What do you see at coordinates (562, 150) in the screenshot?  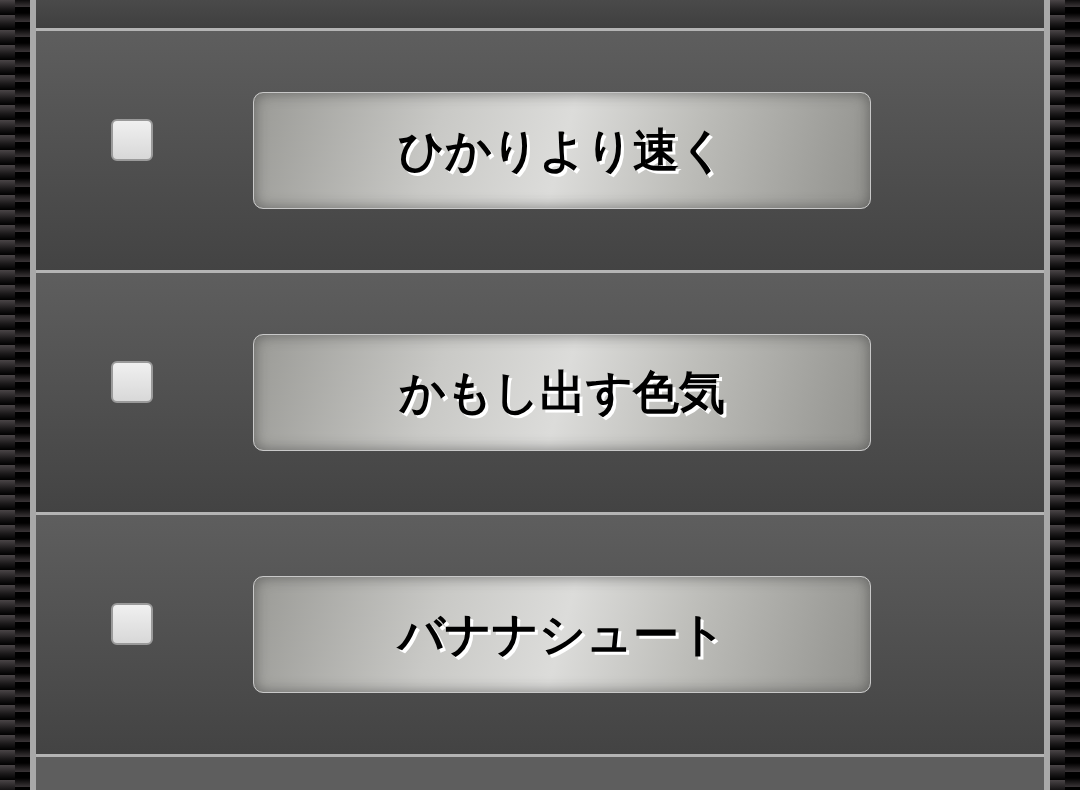 I see `option-button: ひかりより速く` at bounding box center [562, 150].